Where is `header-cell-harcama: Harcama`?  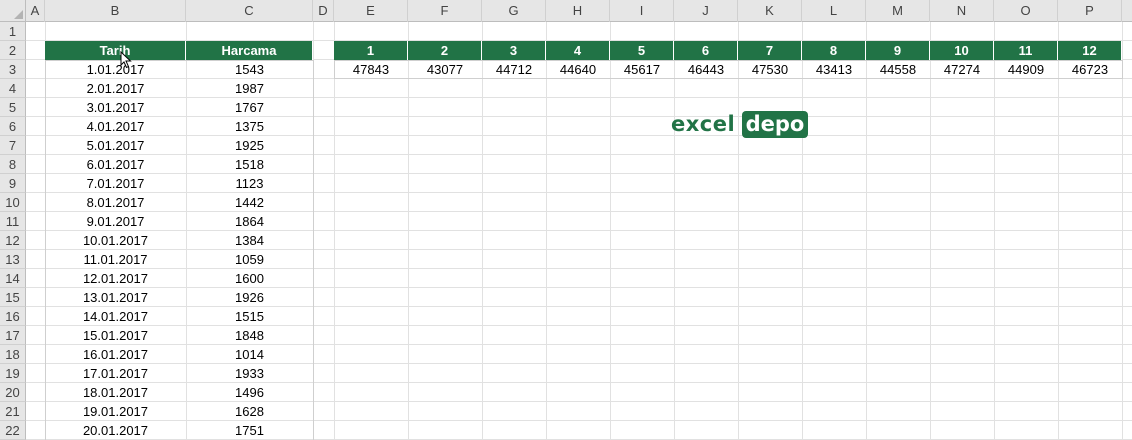
header-cell-harcama: Harcama is located at coordinates (249, 50).